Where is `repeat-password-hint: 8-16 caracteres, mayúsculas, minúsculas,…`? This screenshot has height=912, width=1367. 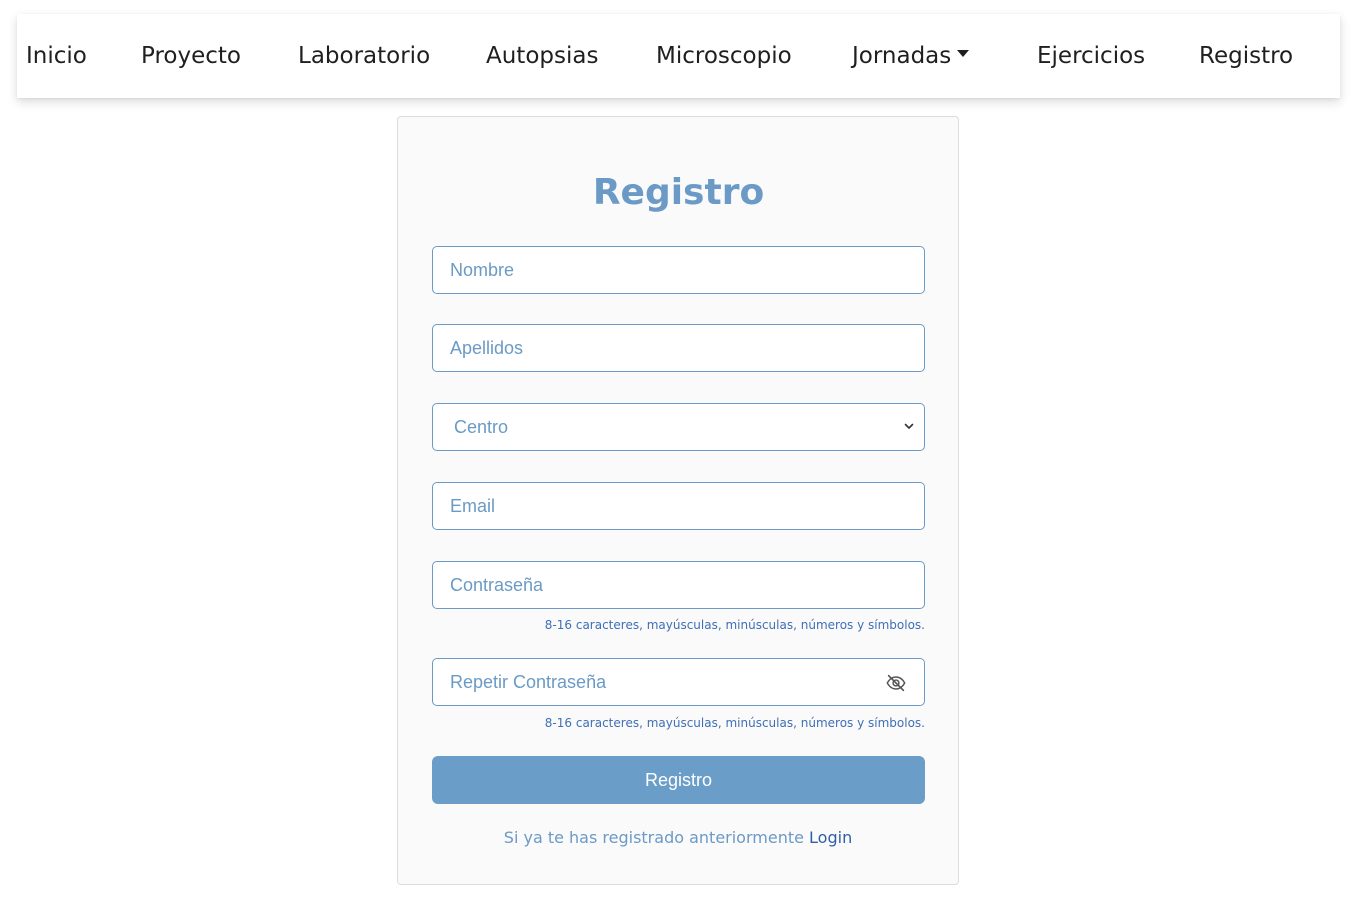 repeat-password-hint: 8-16 caracteres, mayúsculas, minúsculas,… is located at coordinates (734, 723).